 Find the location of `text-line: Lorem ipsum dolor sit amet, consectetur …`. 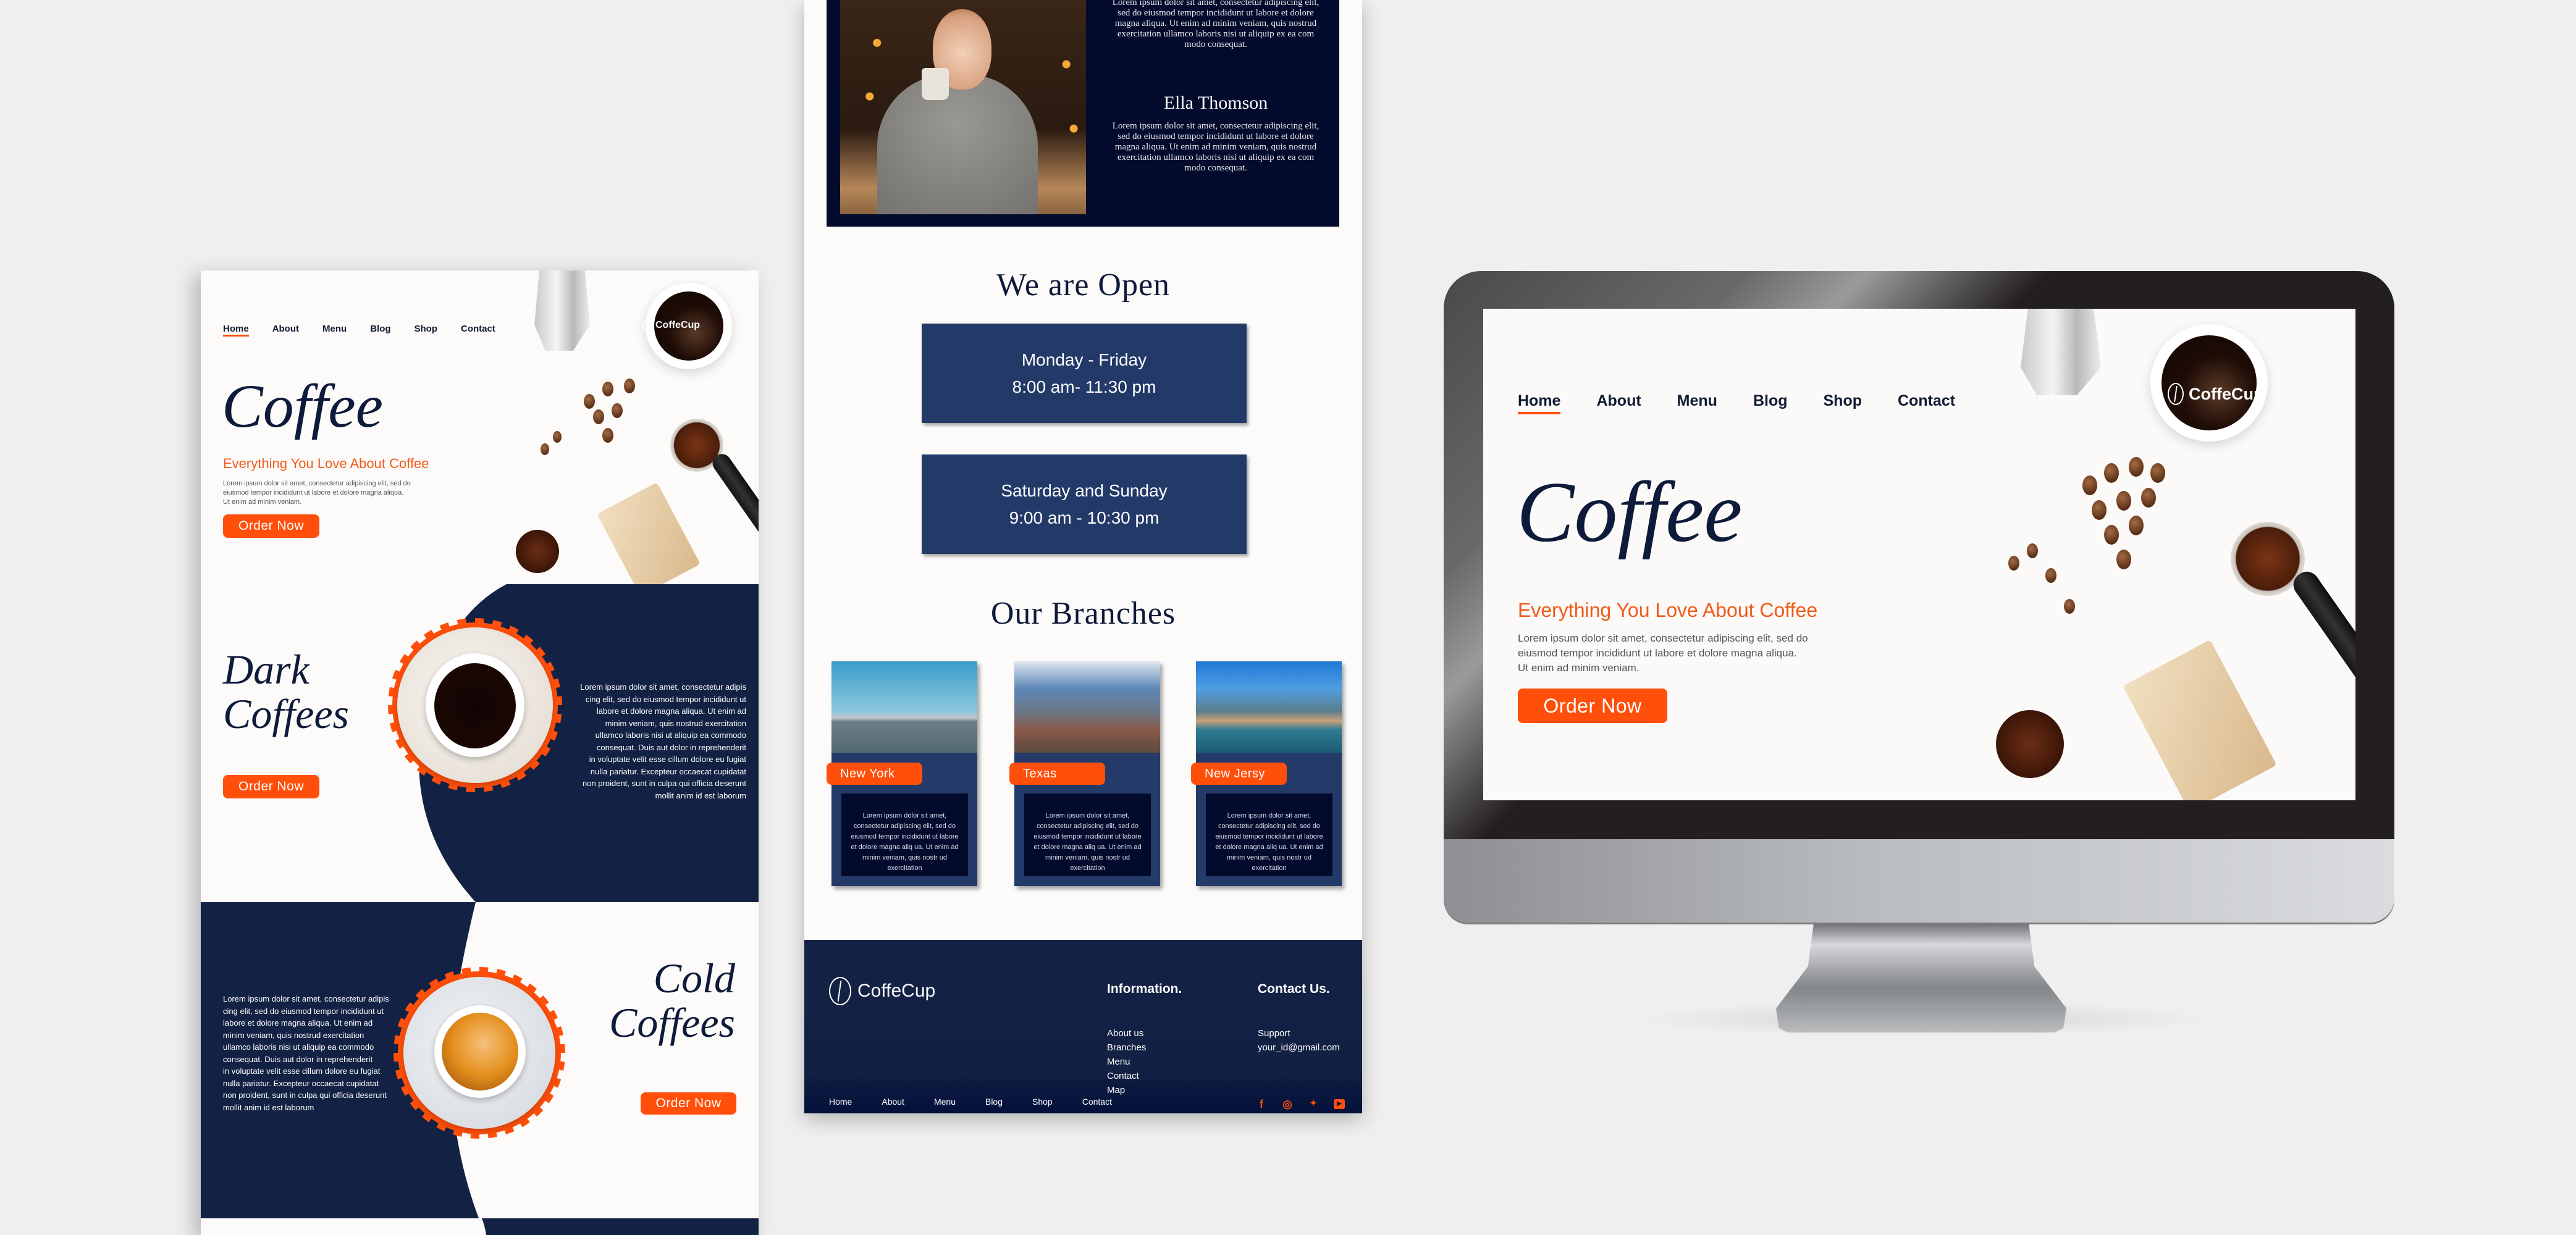

text-line: Lorem ipsum dolor sit amet, consectetur … is located at coordinates (1216, 4).